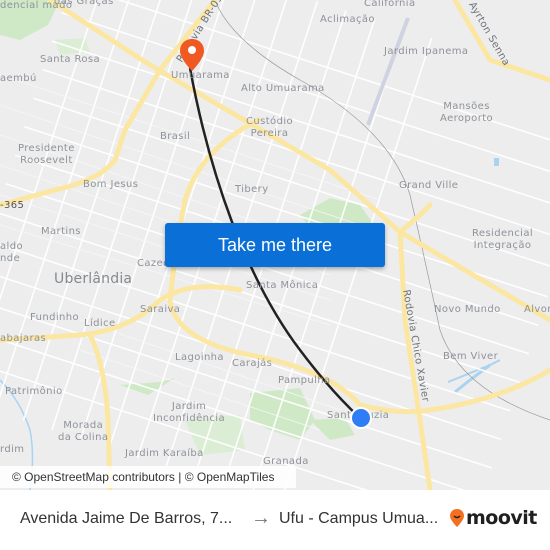 The width and height of the screenshot is (550, 550). Describe the element at coordinates (83, 431) in the screenshot. I see `label-morada-da-colina: Morada da Colina` at that location.